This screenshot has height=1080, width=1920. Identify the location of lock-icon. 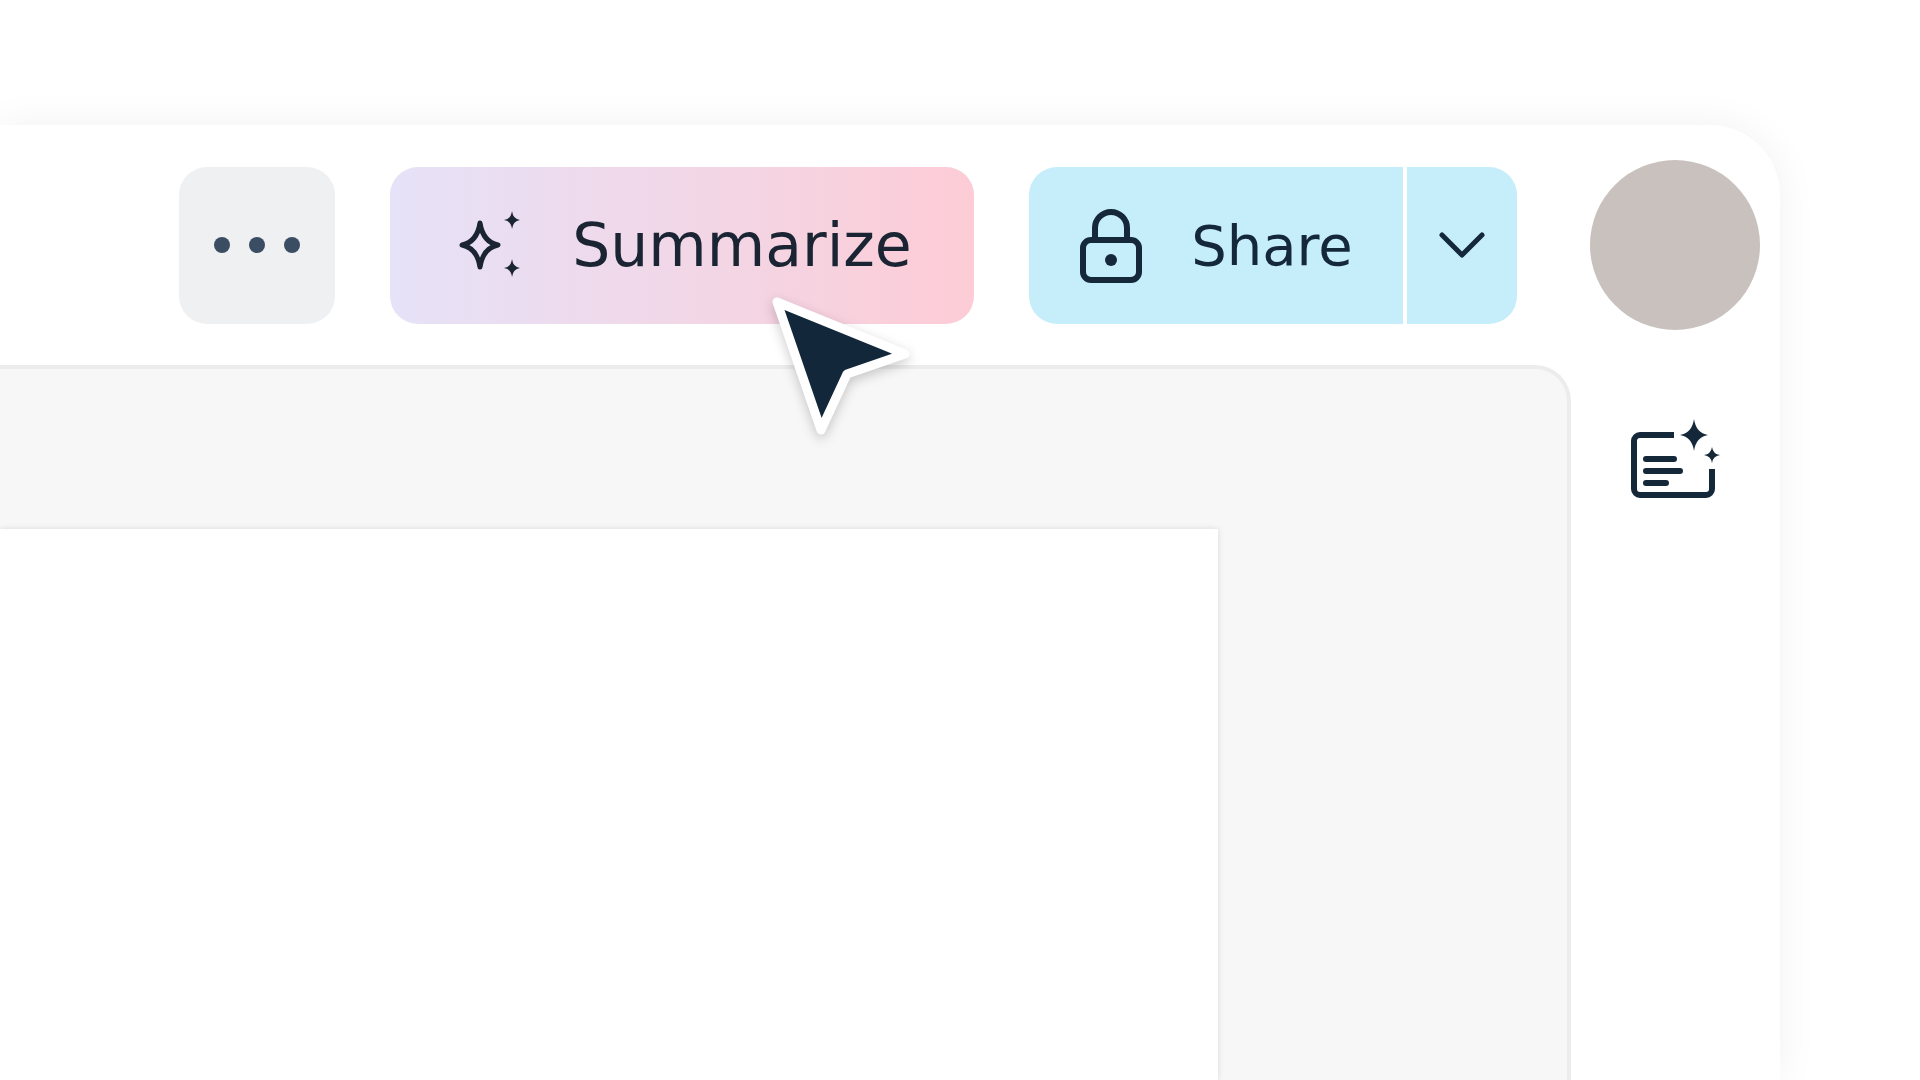
(1111, 245).